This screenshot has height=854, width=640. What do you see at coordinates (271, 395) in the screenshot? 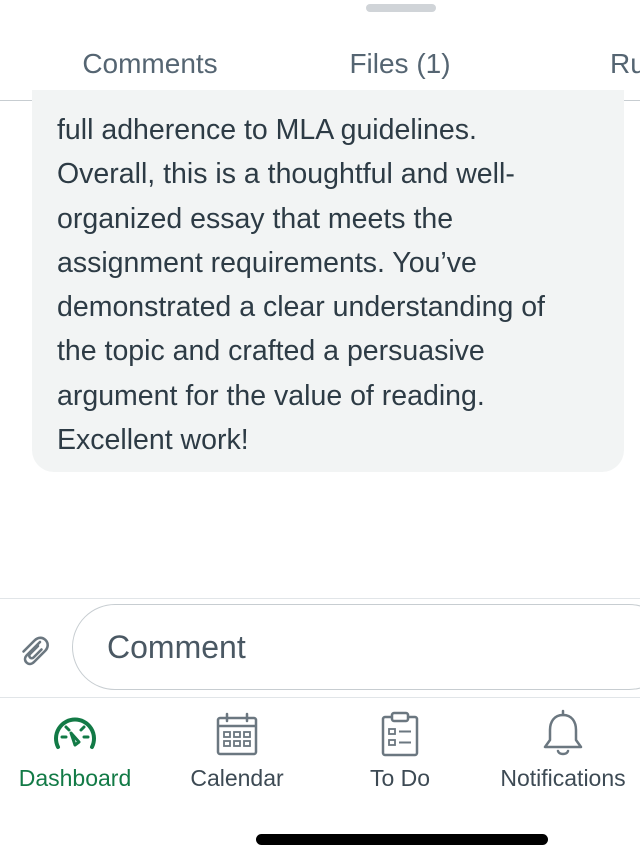
I see `comment-line: argument for the value of reading.` at bounding box center [271, 395].